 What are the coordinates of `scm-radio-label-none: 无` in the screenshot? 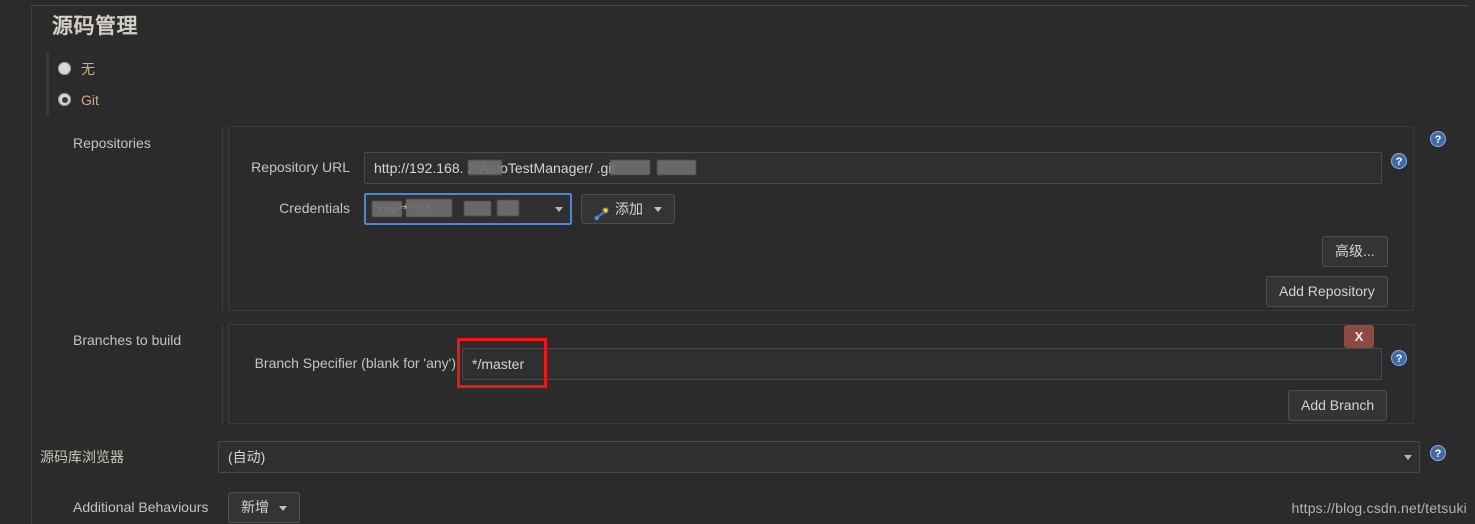 It's located at (88, 68).